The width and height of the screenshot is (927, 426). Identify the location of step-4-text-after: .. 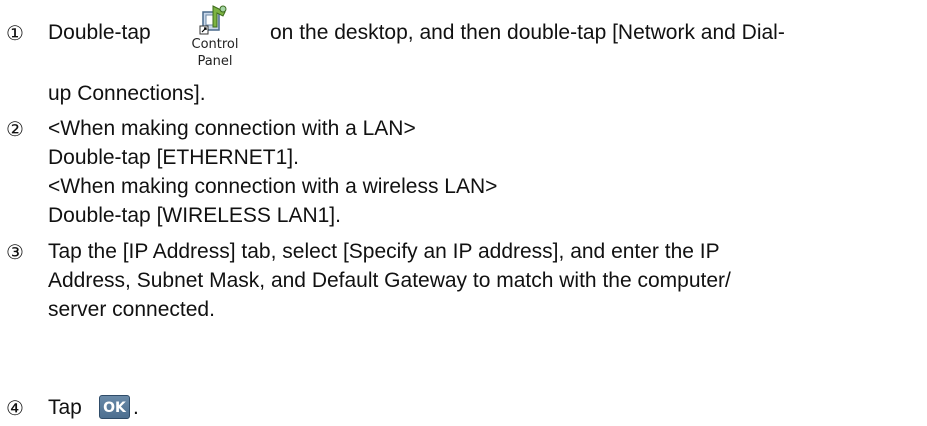
(136, 407).